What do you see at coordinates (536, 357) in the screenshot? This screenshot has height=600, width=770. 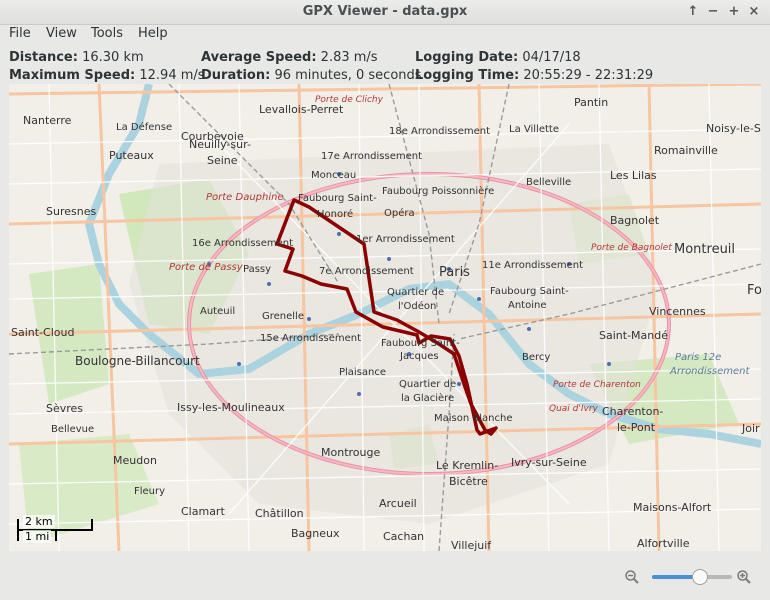 I see `map-label: Bercy` at bounding box center [536, 357].